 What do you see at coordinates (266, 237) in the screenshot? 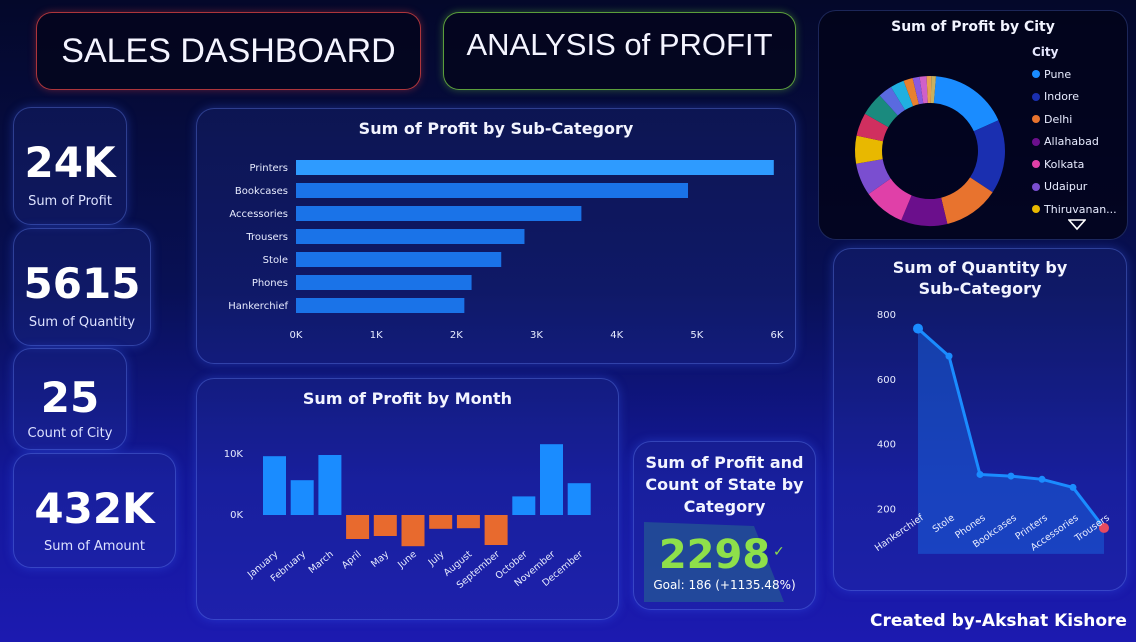
I see `bar-category-label: Trousers` at bounding box center [266, 237].